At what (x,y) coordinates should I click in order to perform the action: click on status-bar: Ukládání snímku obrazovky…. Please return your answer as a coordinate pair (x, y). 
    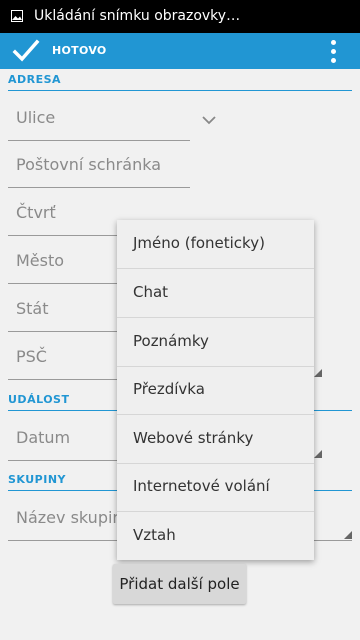
    Looking at the image, I should click on (180, 16).